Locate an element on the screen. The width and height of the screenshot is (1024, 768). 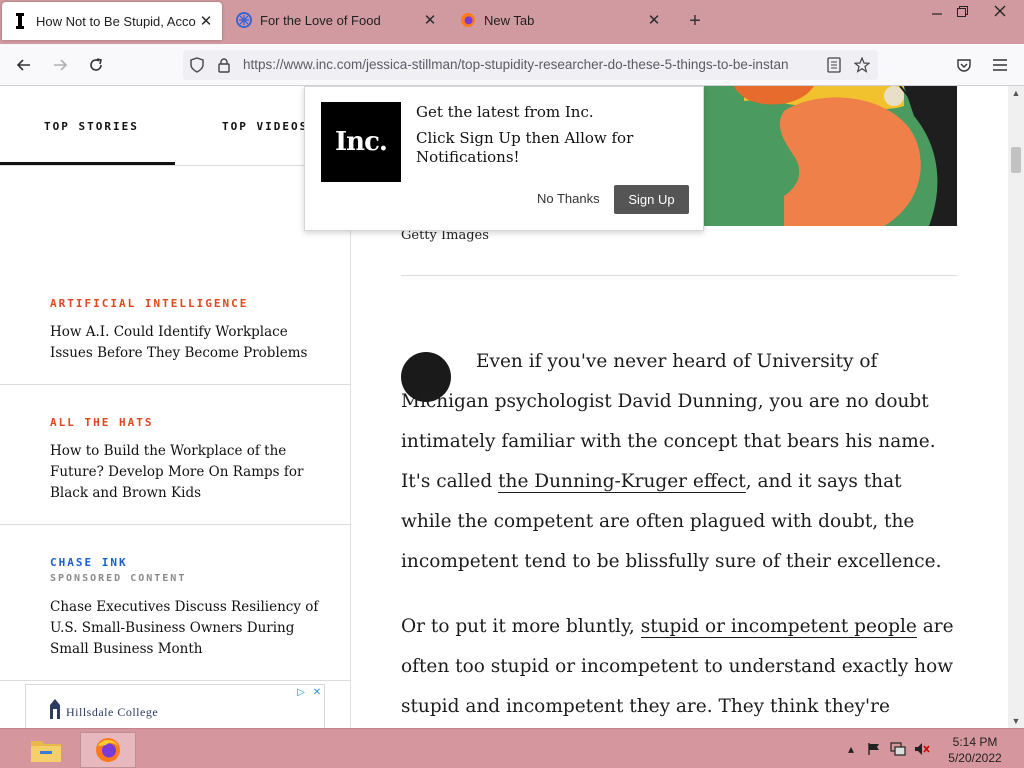
article-hero-image is located at coordinates (830, 156).